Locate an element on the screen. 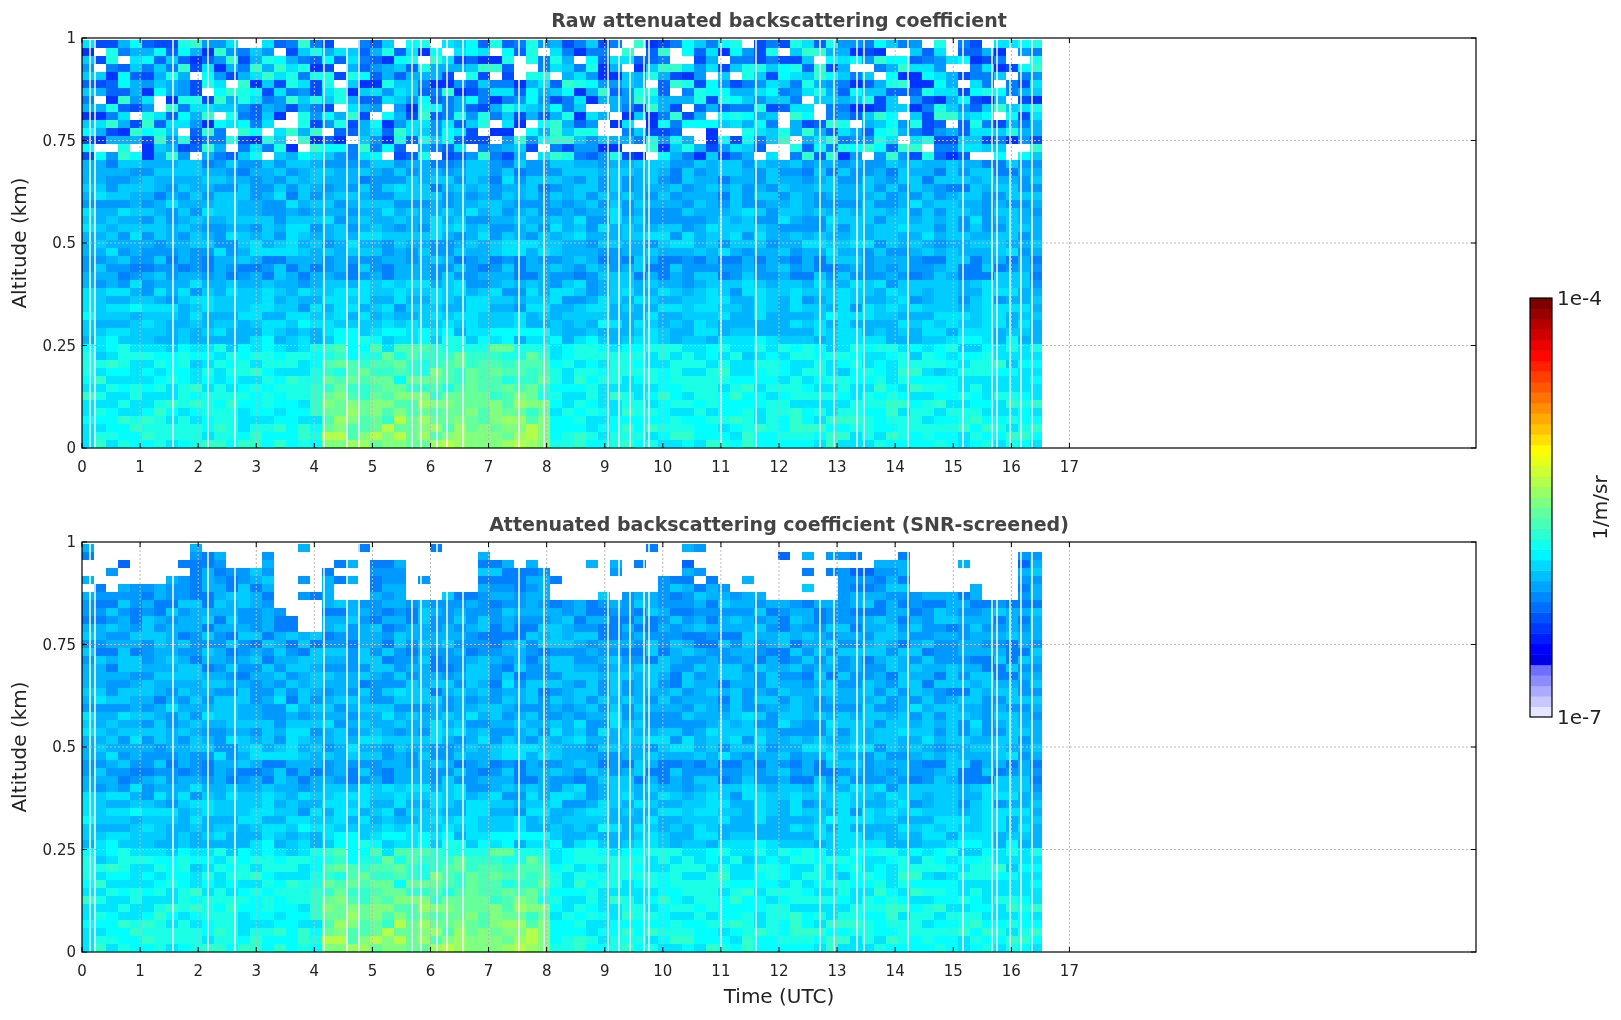 The width and height of the screenshot is (1621, 1020). x-axis-label: Time (UTC) is located at coordinates (779, 996).